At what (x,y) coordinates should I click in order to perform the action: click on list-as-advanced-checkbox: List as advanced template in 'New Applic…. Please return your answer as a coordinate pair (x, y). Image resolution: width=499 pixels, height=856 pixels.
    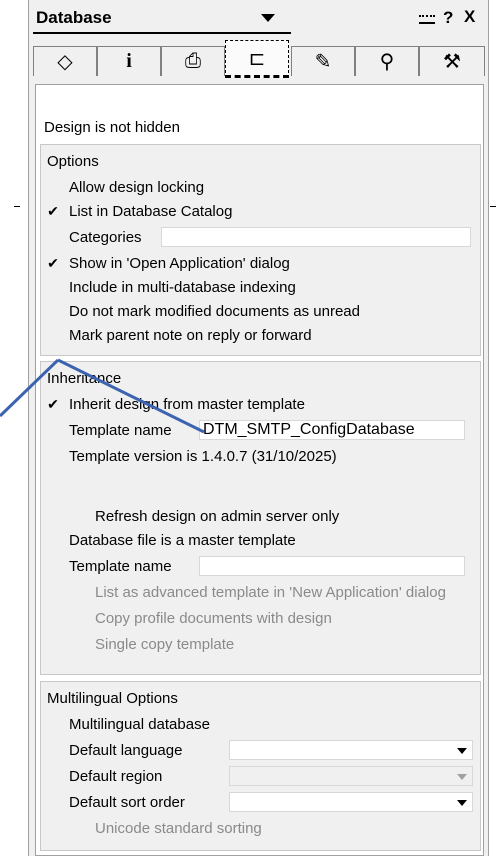
    Looking at the image, I should click on (258, 592).